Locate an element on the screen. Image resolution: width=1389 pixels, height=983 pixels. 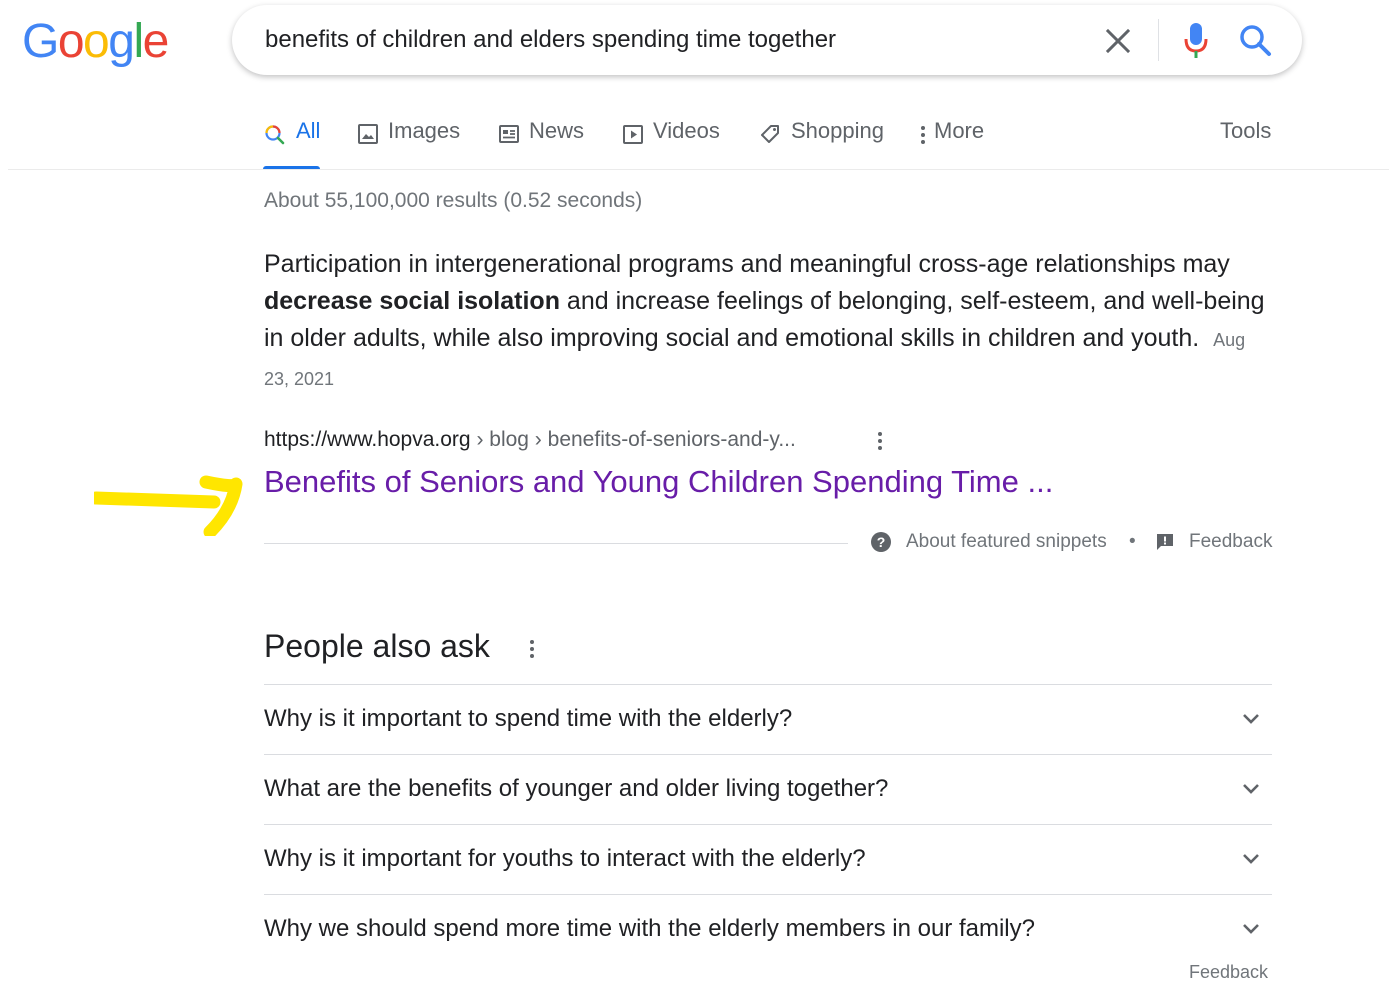
google-logo: Google is located at coordinates (96, 42).